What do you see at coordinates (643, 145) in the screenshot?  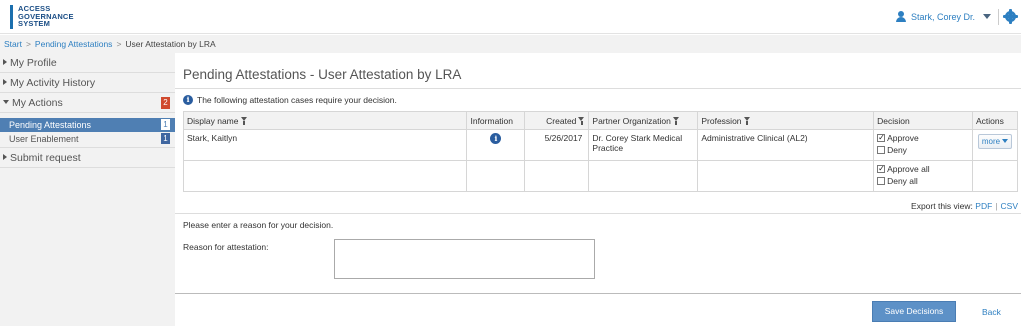 I see `cell-partner-organization: Dr. Corey Stark Medical Practice` at bounding box center [643, 145].